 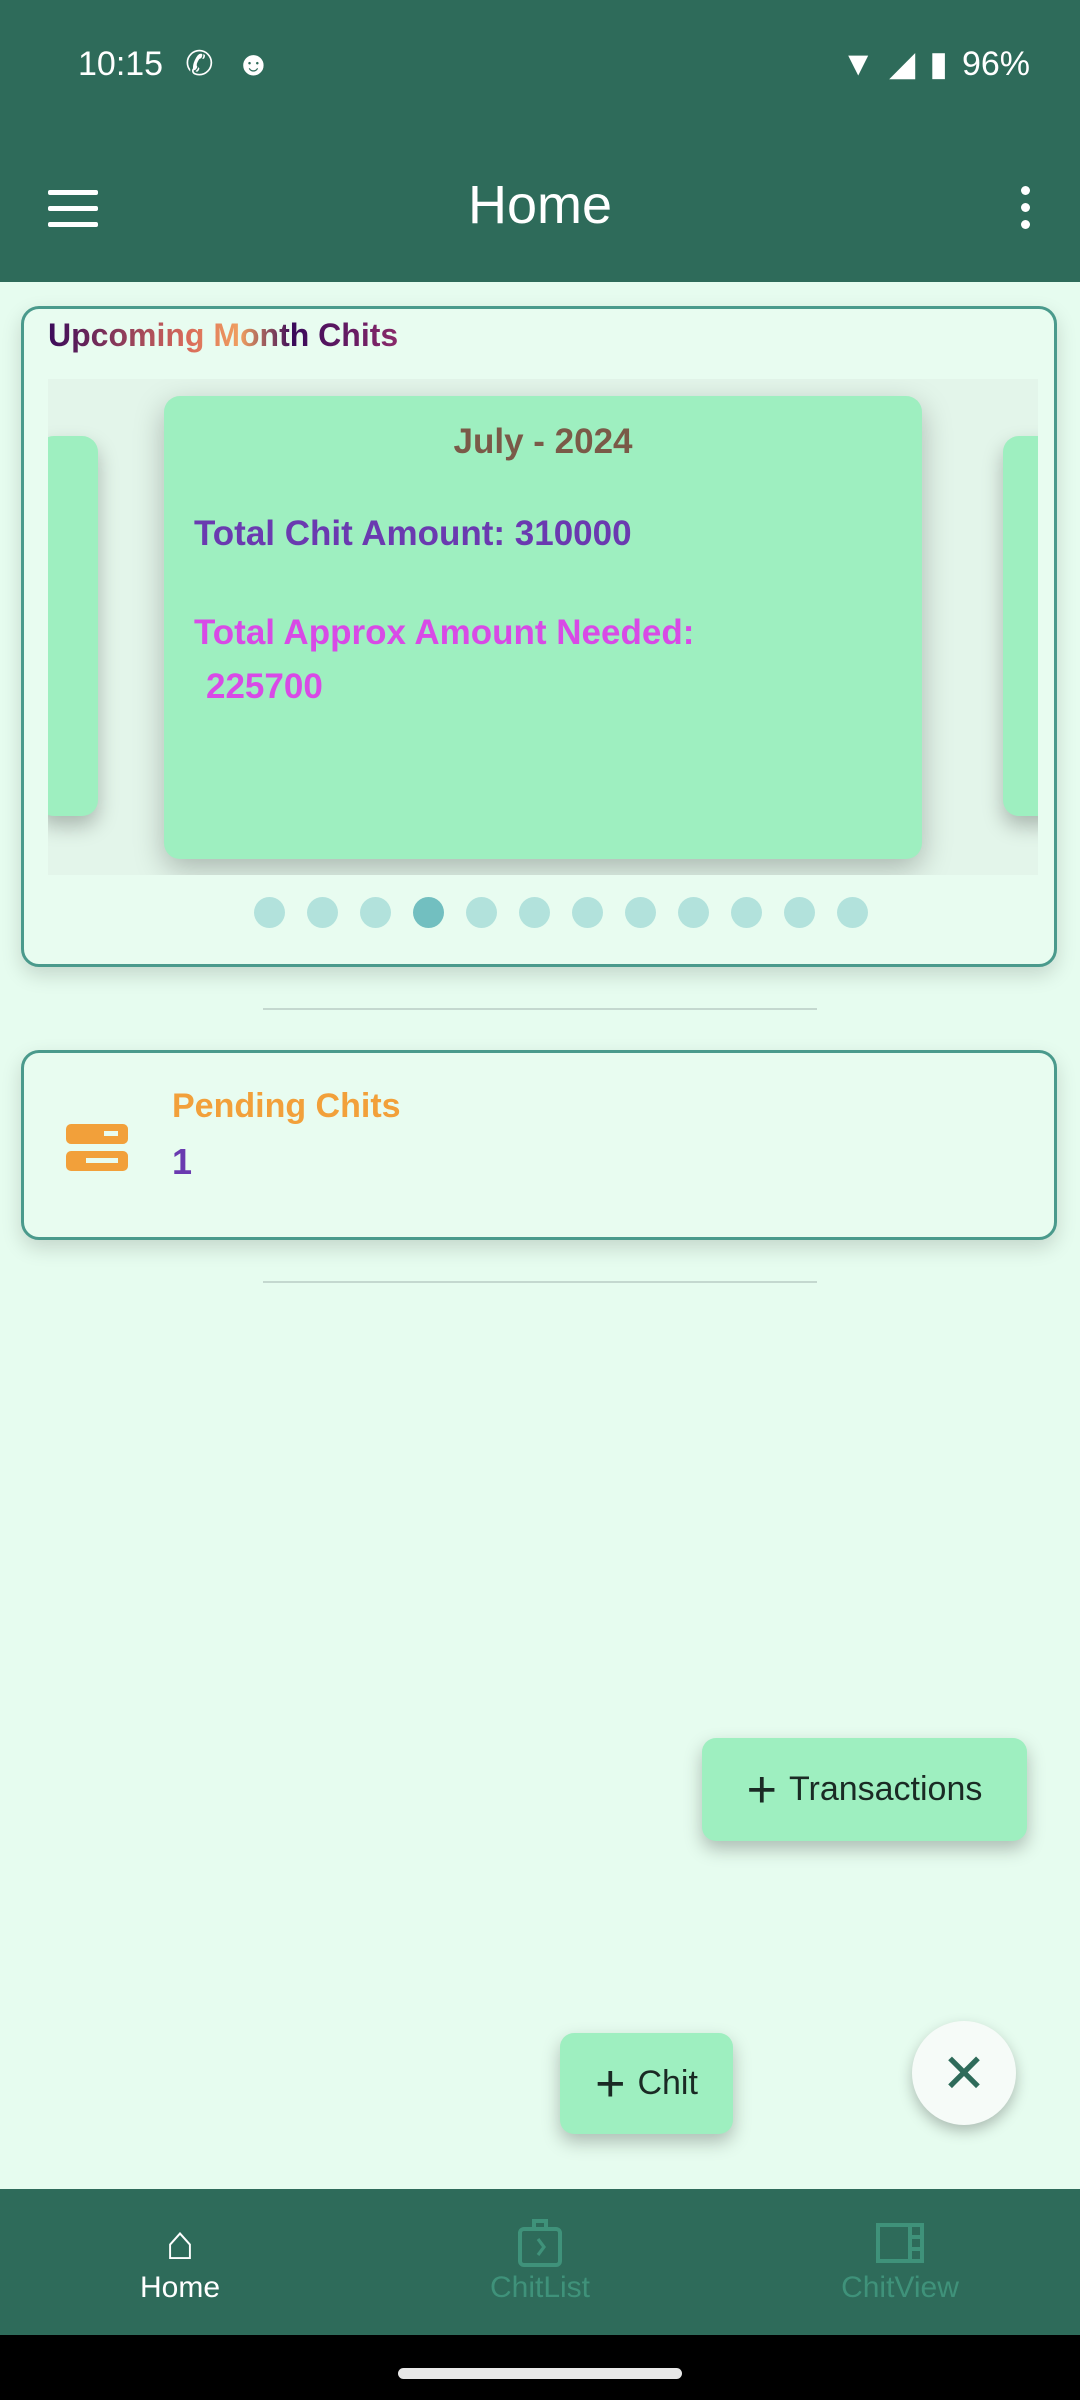 I want to click on signal-icon: ◢, so click(x=902, y=64).